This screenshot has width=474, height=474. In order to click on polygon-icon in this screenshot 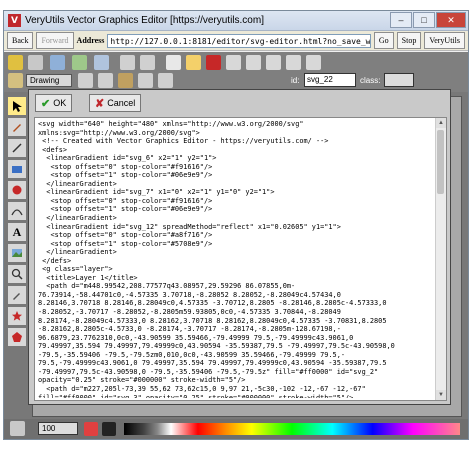, I will do `click(17, 337)`.